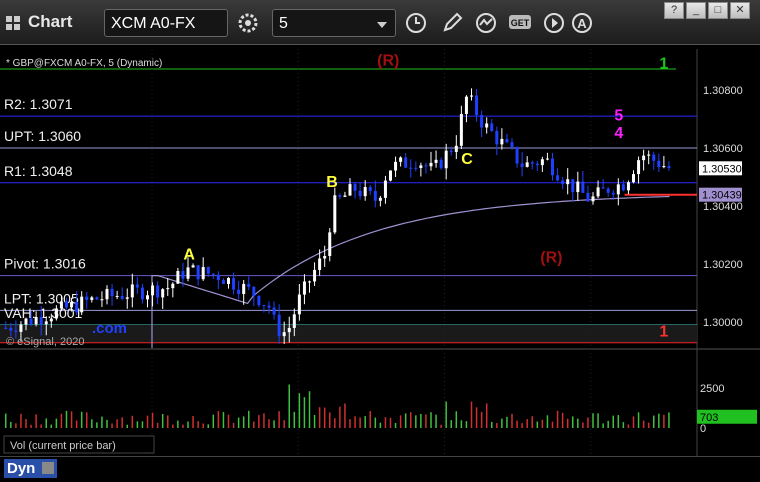  I want to click on alert-icon: A, so click(582, 23).